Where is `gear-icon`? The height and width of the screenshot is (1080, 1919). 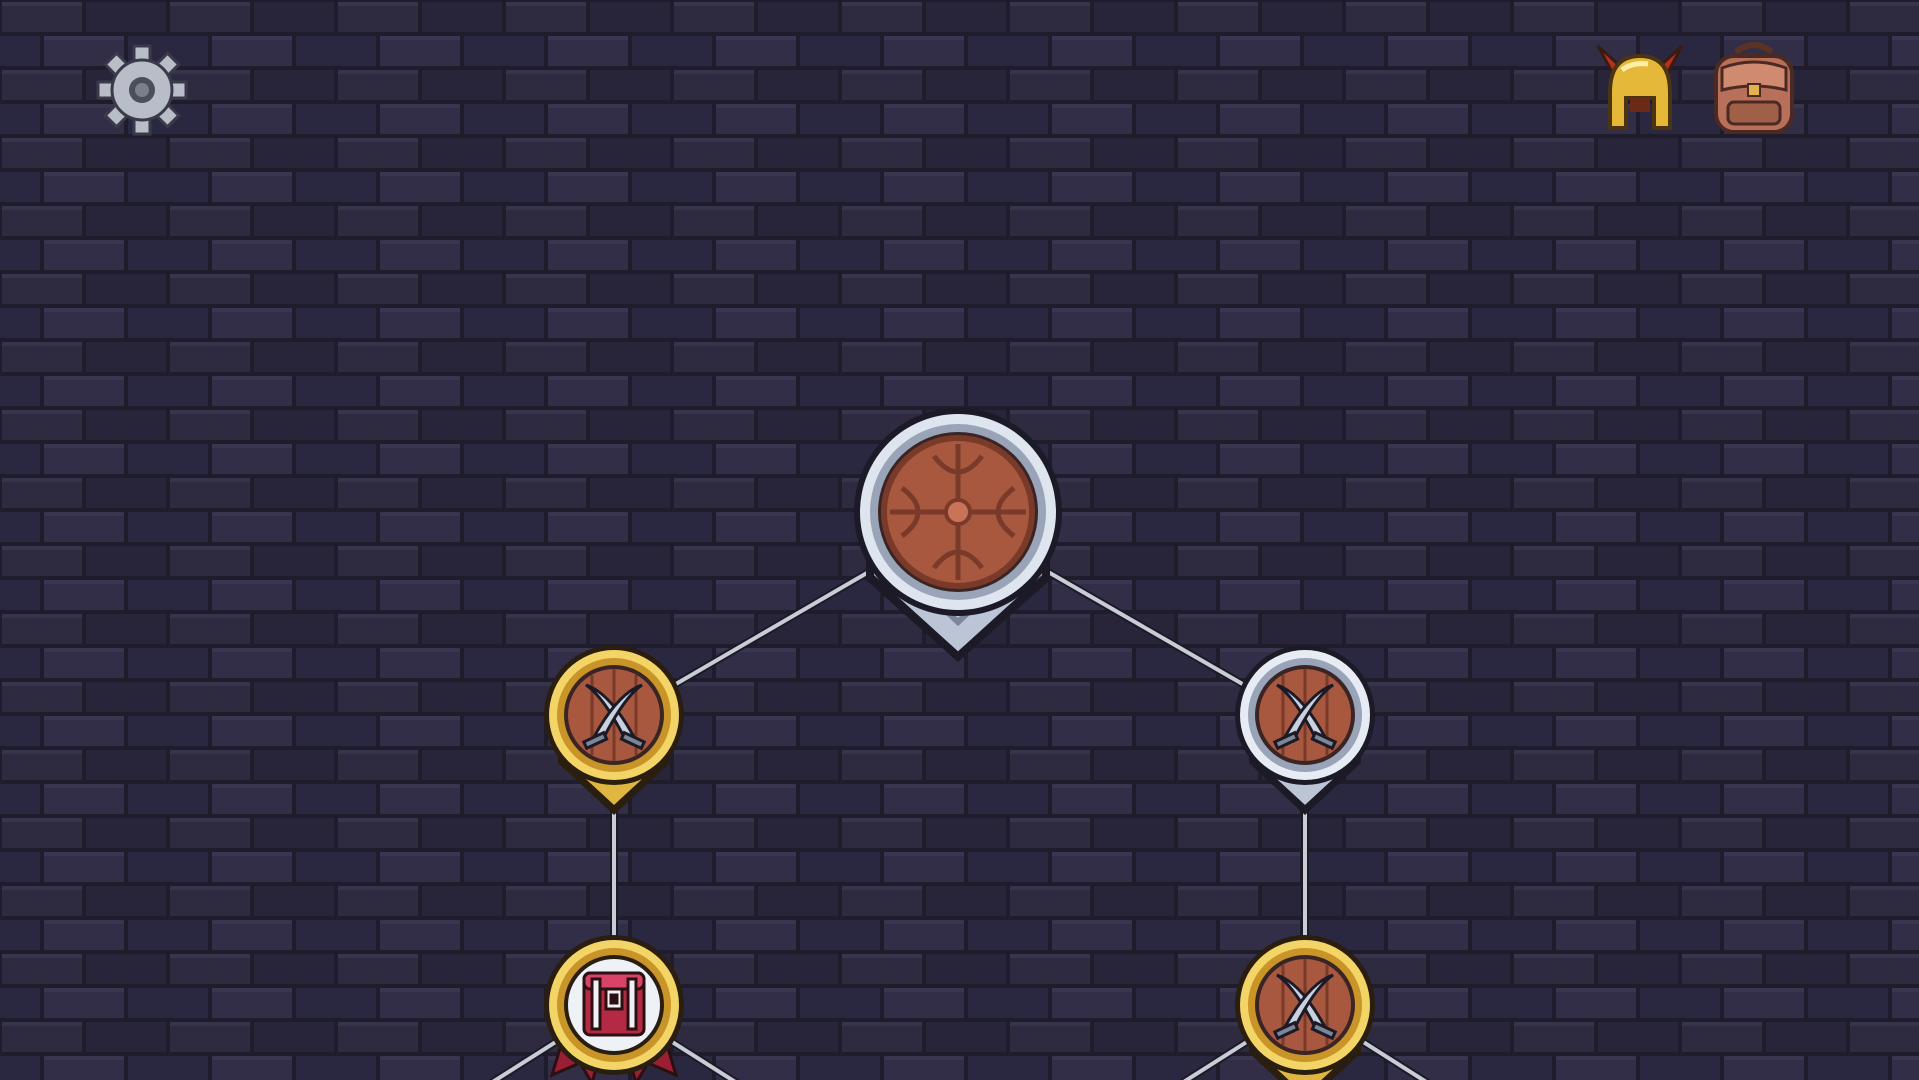 gear-icon is located at coordinates (142, 90).